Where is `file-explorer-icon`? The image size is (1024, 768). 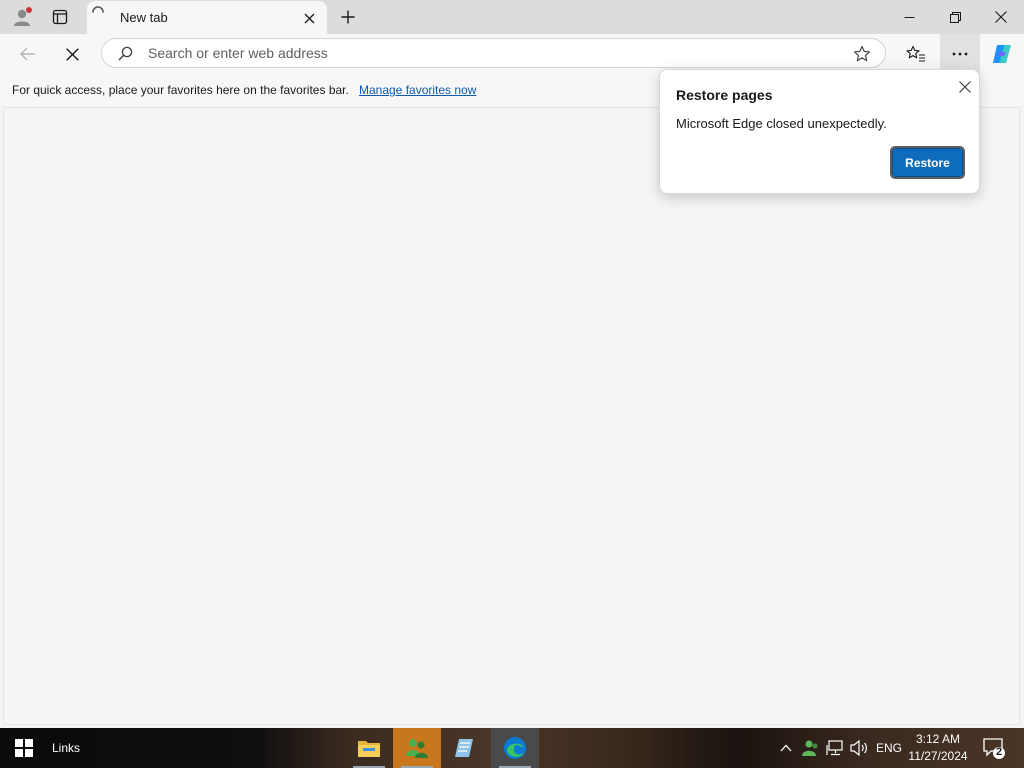
file-explorer-icon is located at coordinates (369, 749).